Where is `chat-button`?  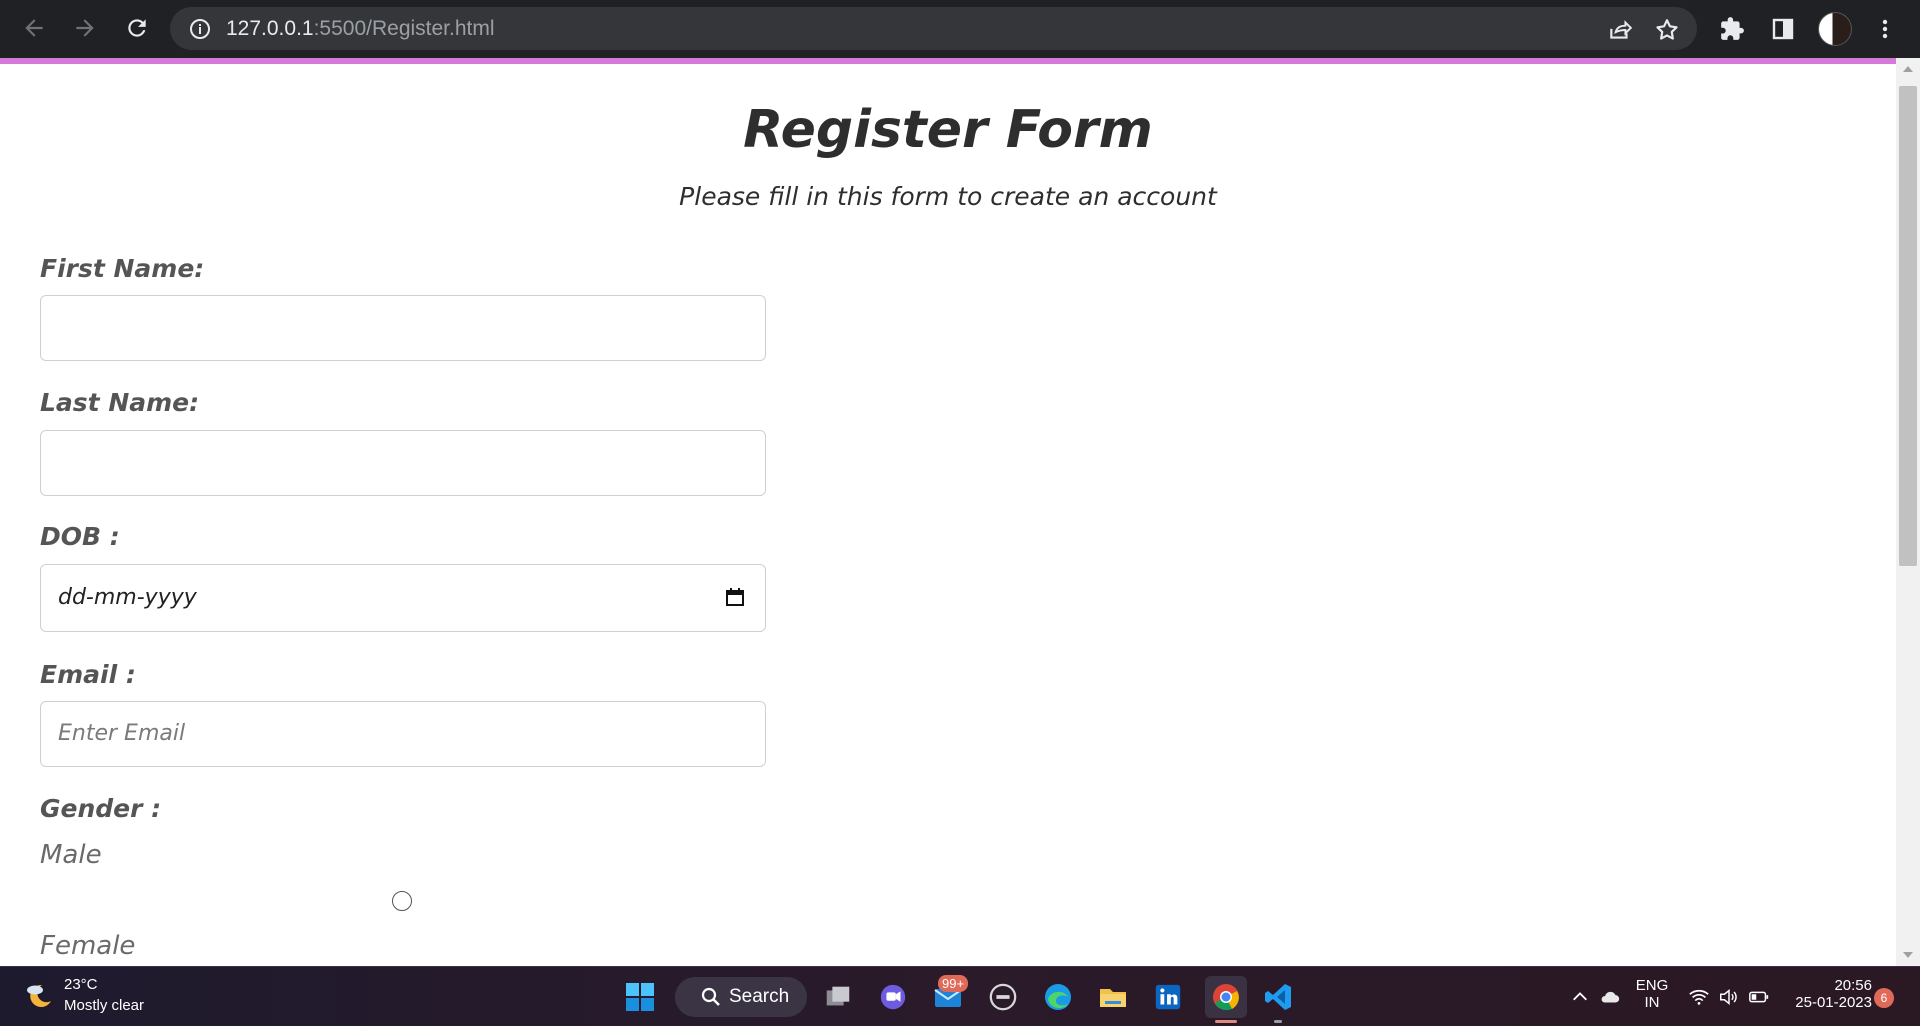 chat-button is located at coordinates (893, 997).